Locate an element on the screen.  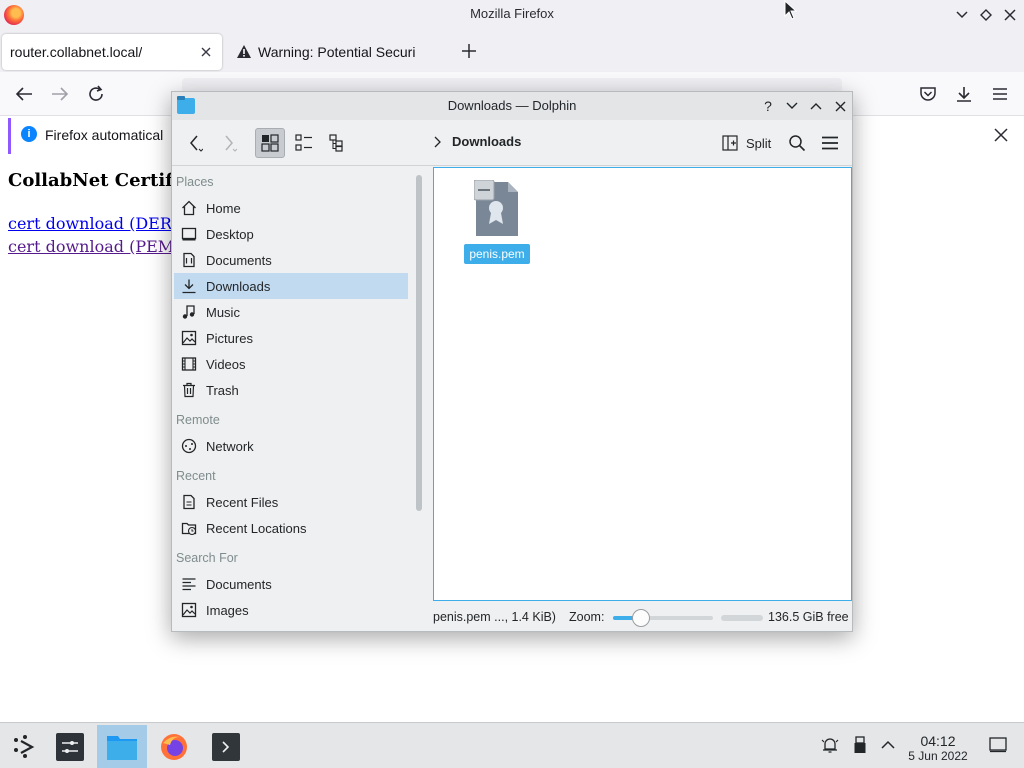
launcher-icon is located at coordinates (25, 747).